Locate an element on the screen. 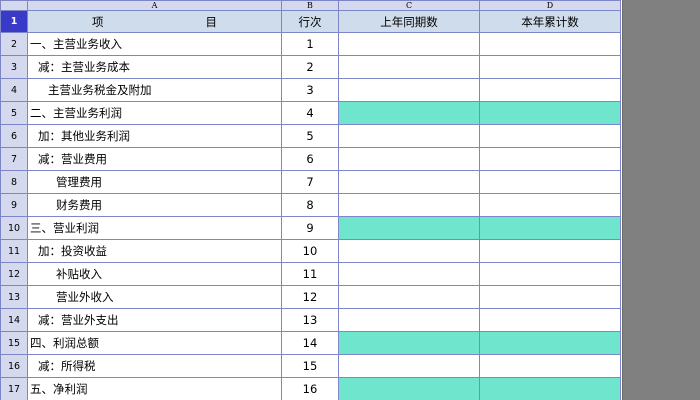 The width and height of the screenshot is (700, 400). row-header: 11 is located at coordinates (14, 251).